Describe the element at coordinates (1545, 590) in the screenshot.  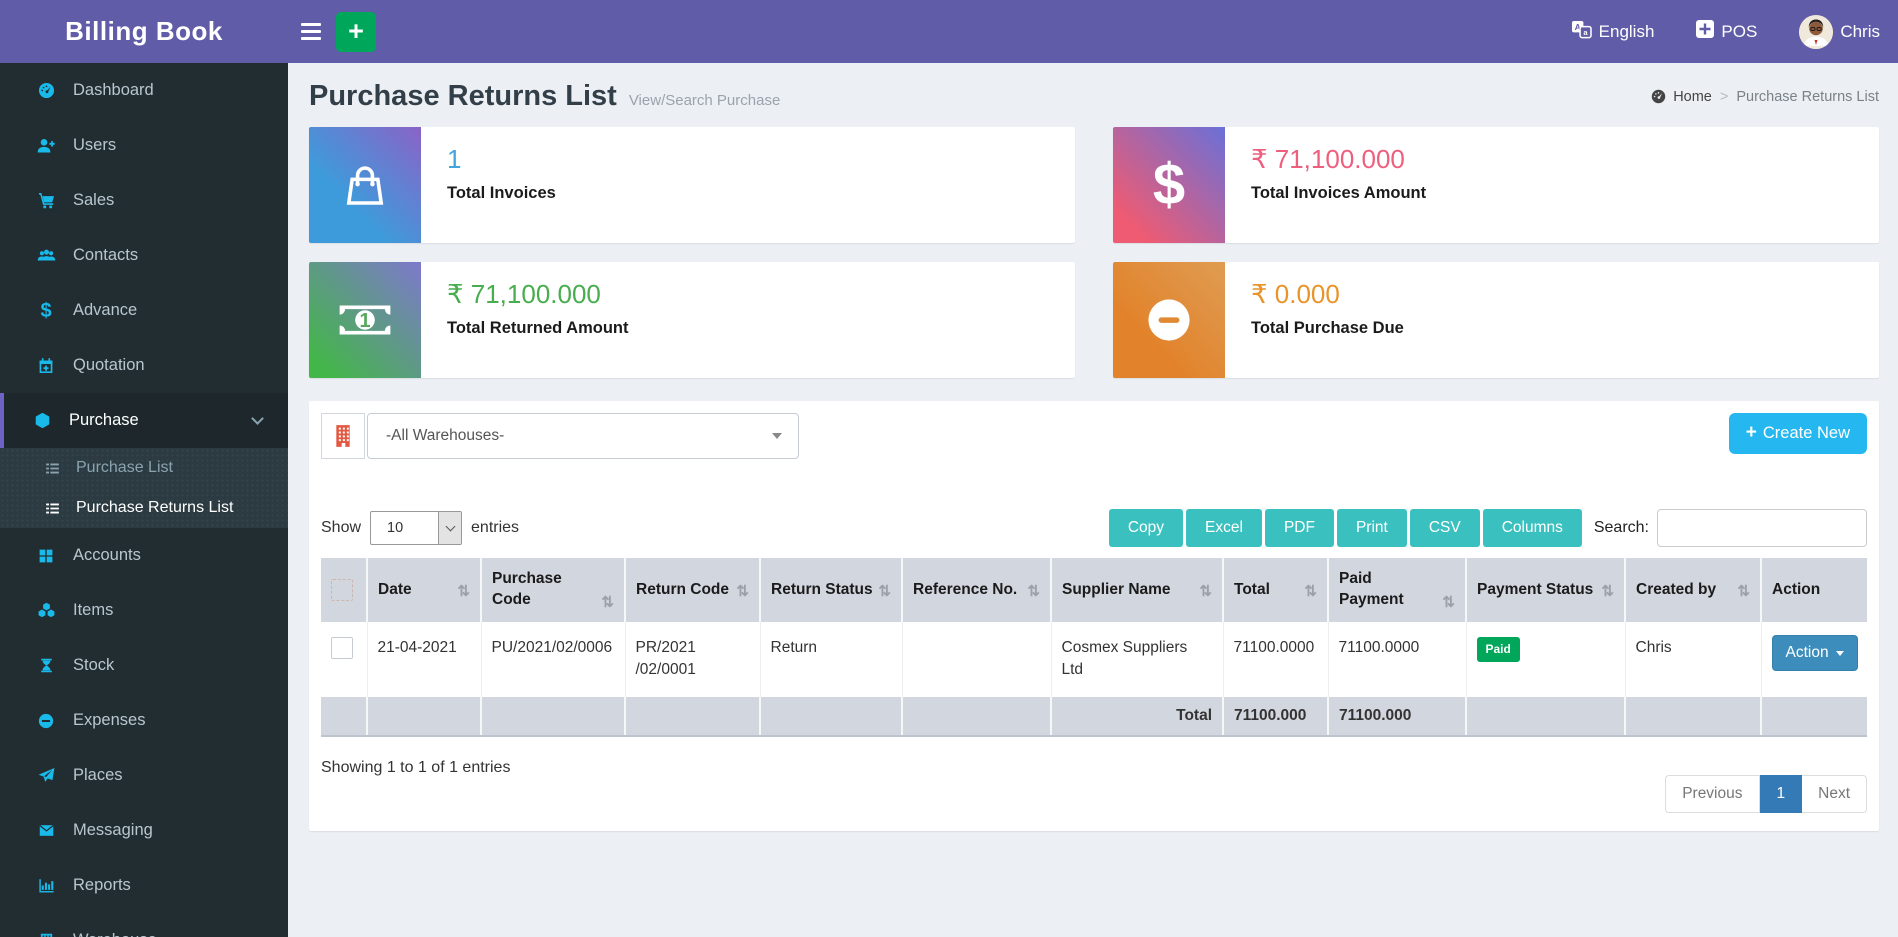
I see `column-header-payment-status: Payment Status ⇅` at that location.